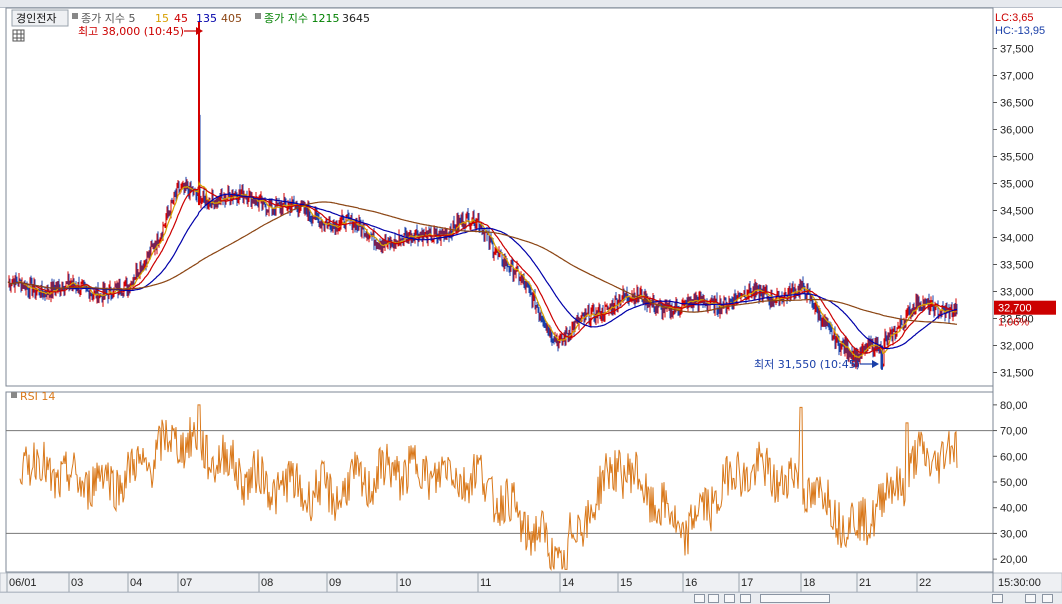  I want to click on price-tick-label: 37,000, so click(1017, 77).